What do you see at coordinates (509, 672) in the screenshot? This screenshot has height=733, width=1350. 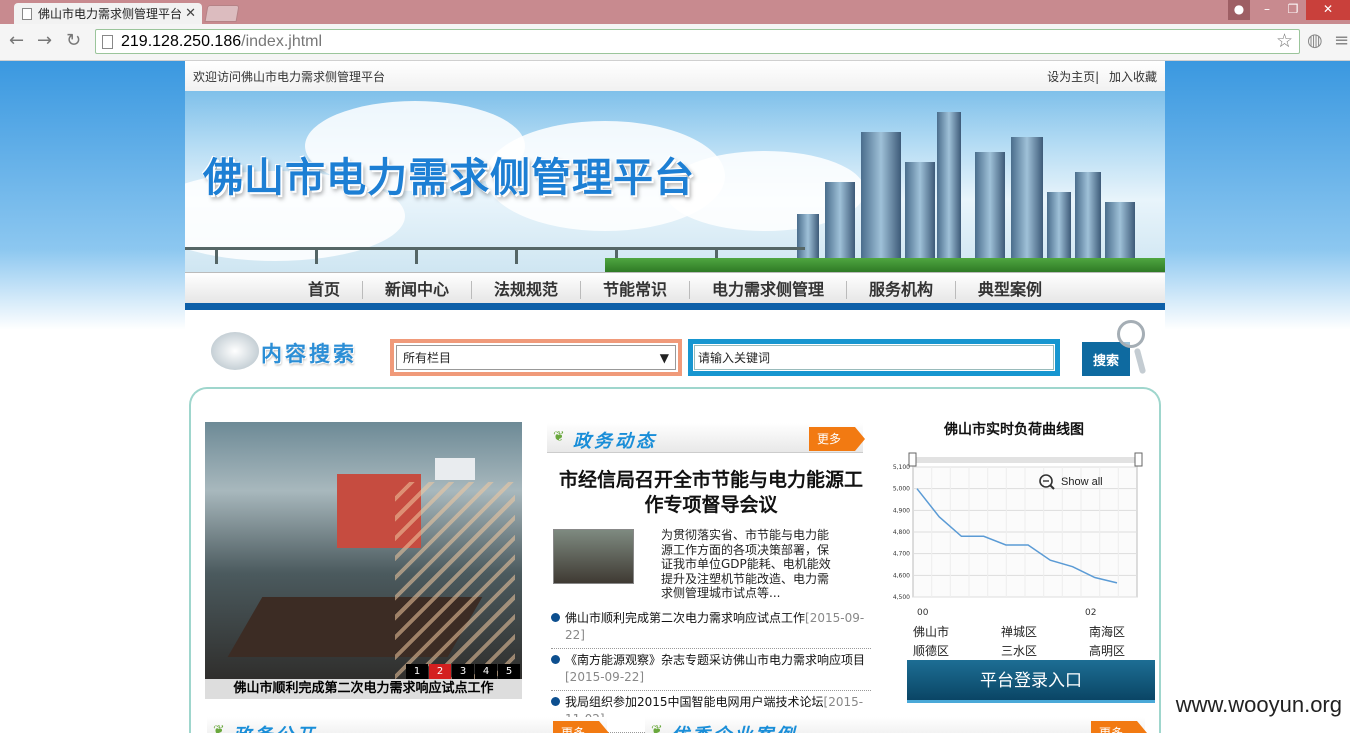 I see `slide-page-5: 5` at bounding box center [509, 672].